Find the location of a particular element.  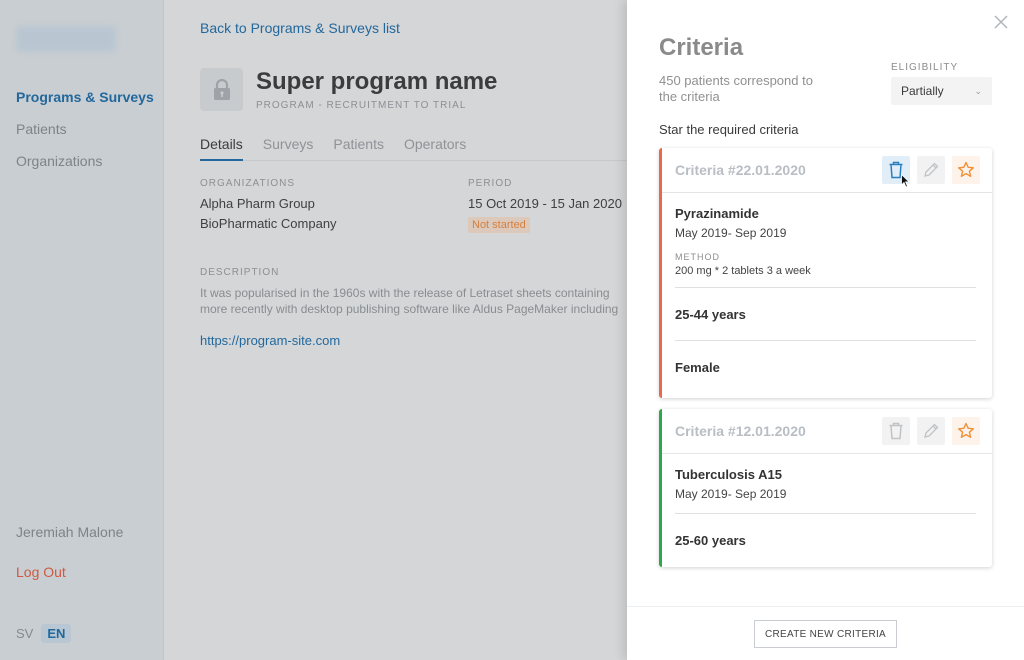

status-badge: Not started is located at coordinates (499, 225).